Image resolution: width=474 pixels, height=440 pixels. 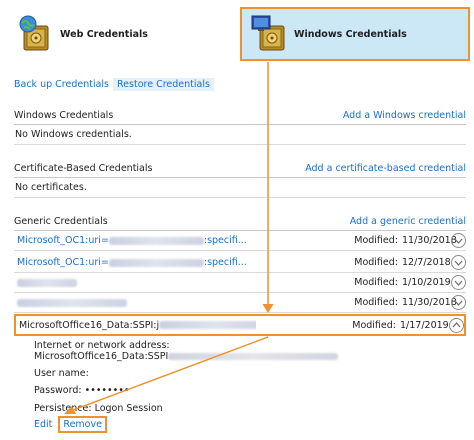 What do you see at coordinates (89, 325) in the screenshot?
I see `credential-name-start: MicrosoftOffice16_Data:SSPI:j` at bounding box center [89, 325].